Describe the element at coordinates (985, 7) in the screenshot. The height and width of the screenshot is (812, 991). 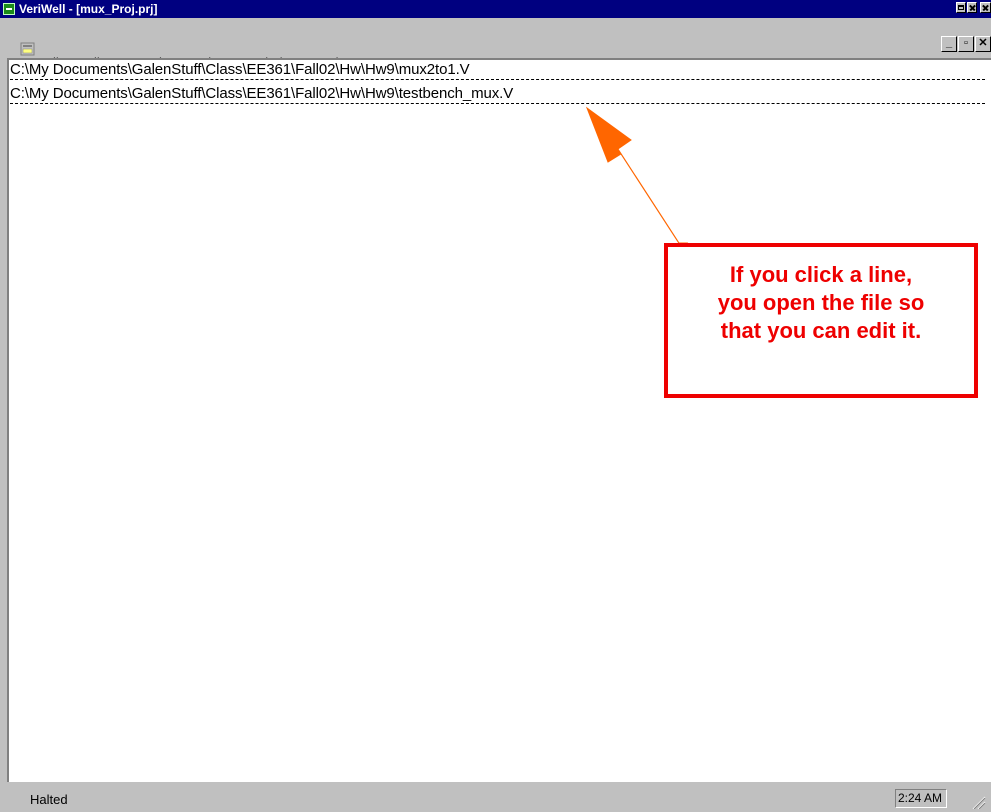
I see `window-close-button` at that location.